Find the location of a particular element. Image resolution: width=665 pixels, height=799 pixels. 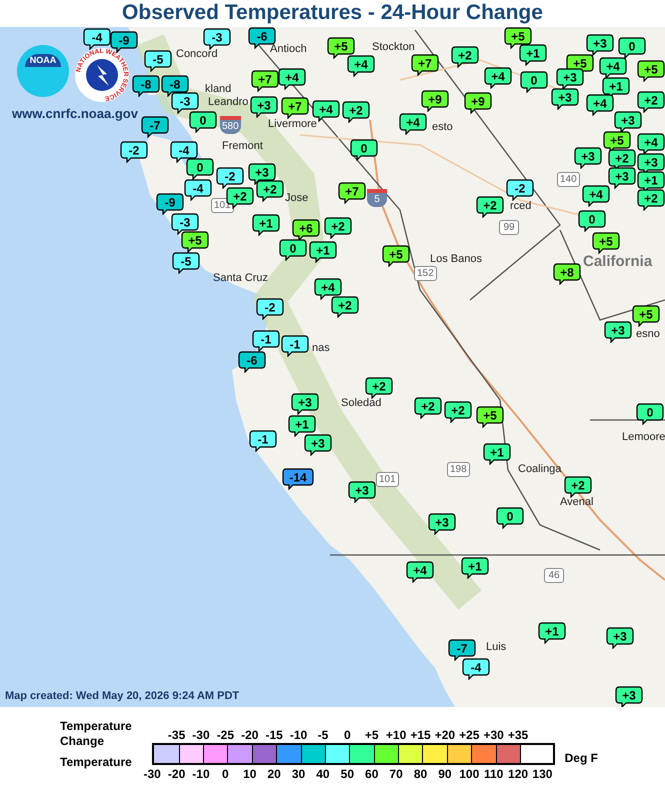

temperature-tick-label: 10 is located at coordinates (250, 774).